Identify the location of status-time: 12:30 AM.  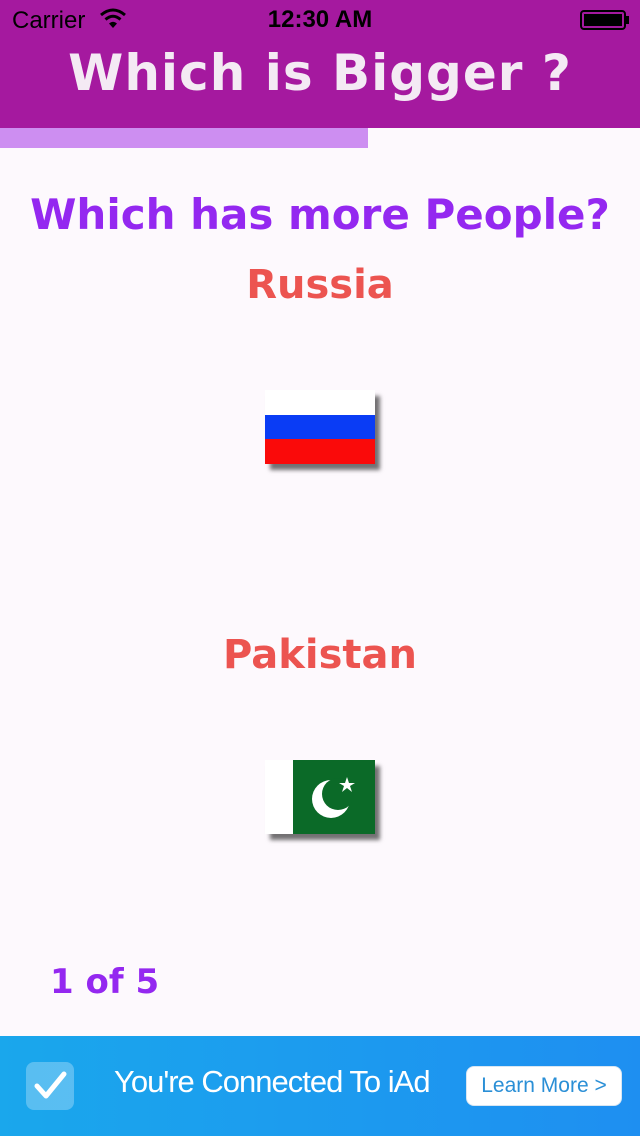
(320, 19).